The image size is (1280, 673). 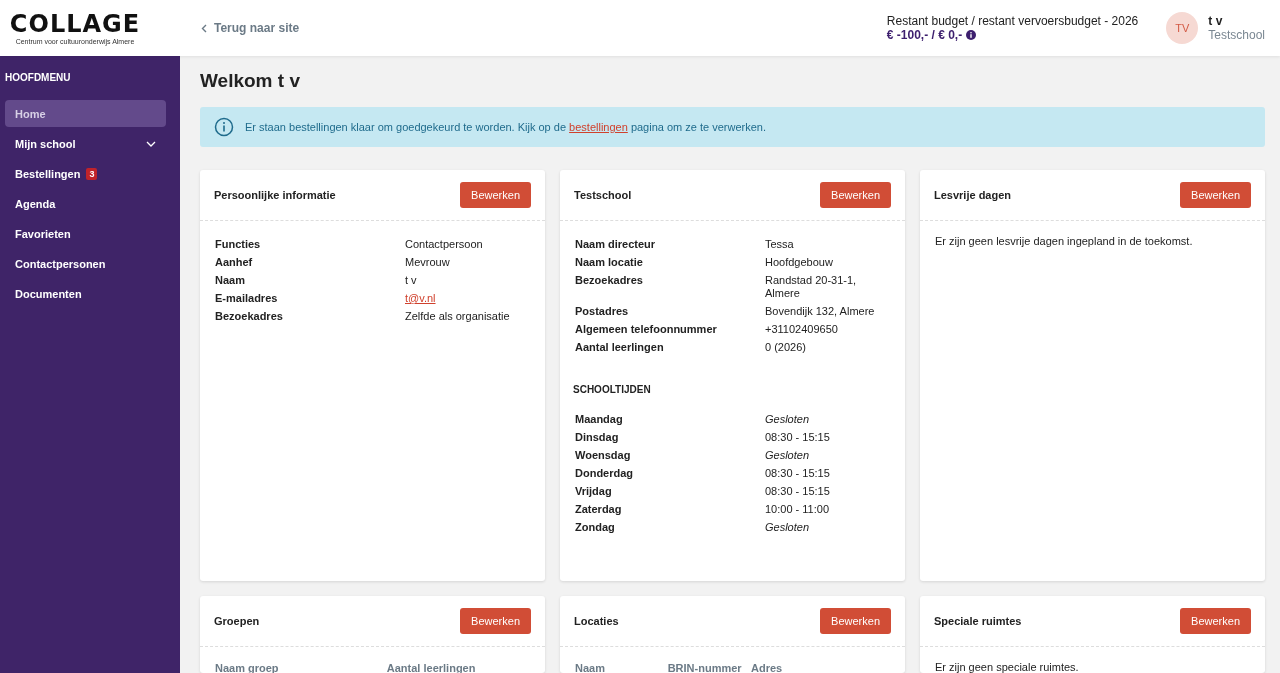 I want to click on menu-heading: HOOFDMENU, so click(x=38, y=77).